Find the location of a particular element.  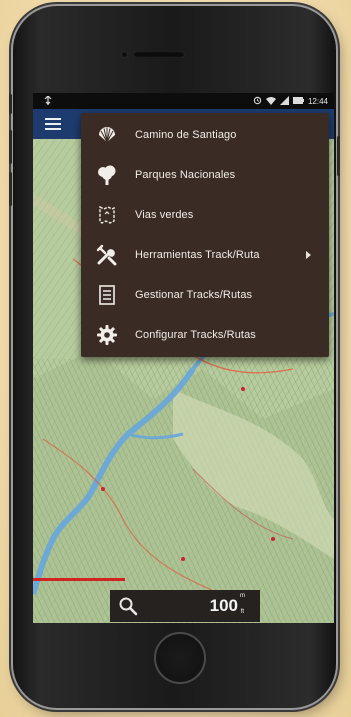

power-button is located at coordinates (338, 156).